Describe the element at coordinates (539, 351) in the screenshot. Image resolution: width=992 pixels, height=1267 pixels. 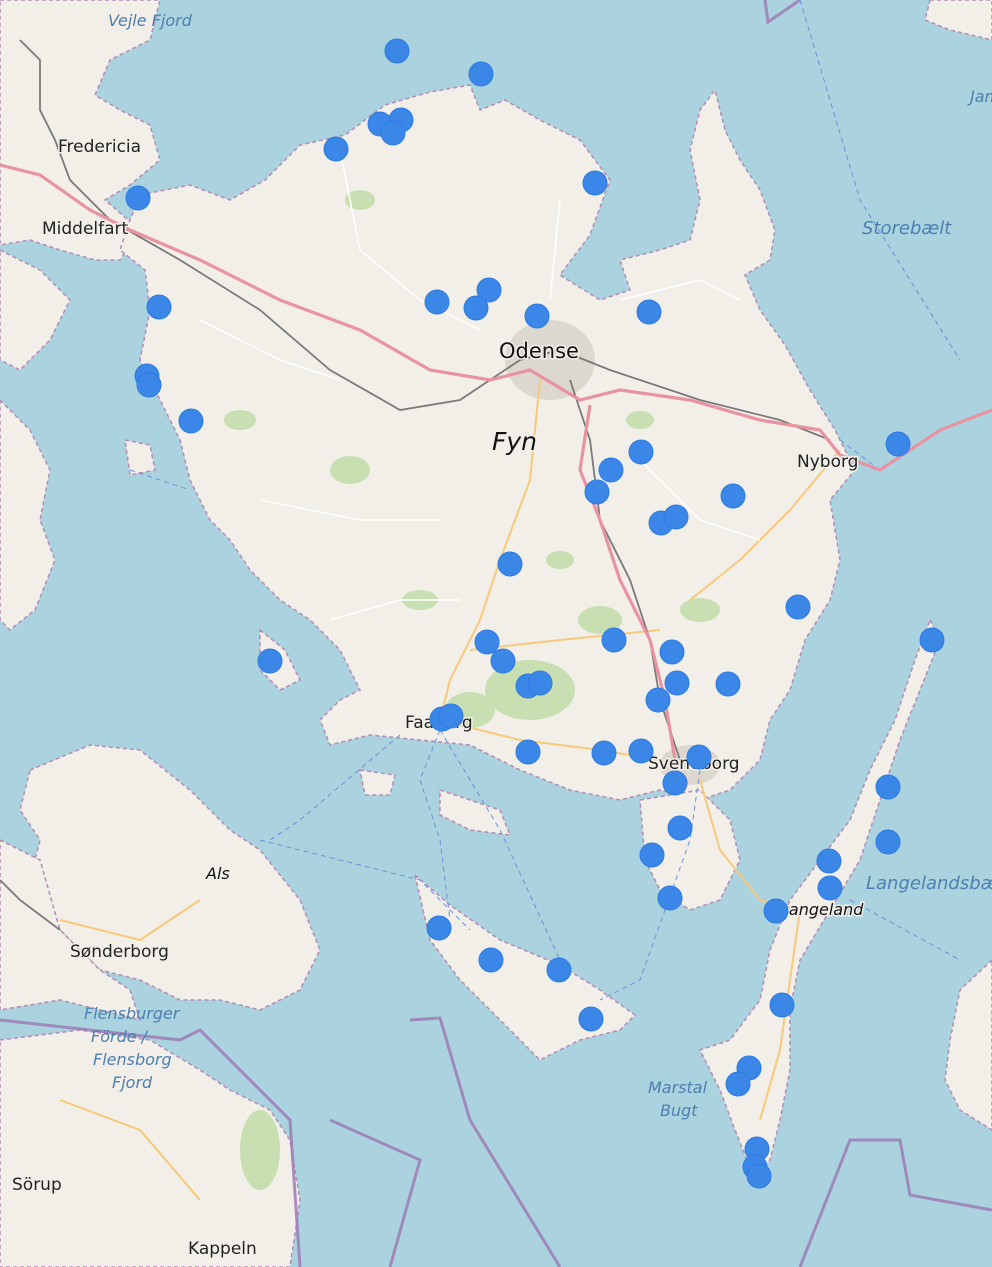
I see `label-odense: Odense` at that location.